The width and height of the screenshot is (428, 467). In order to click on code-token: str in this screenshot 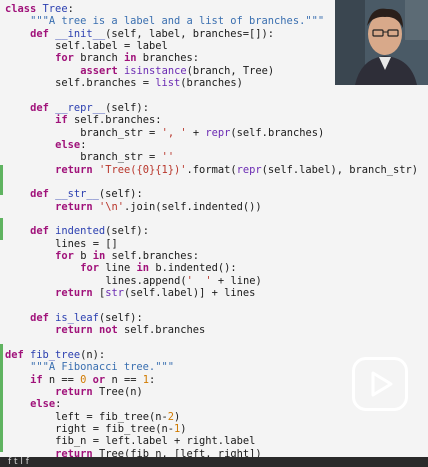, I will do `click(114, 293)`.